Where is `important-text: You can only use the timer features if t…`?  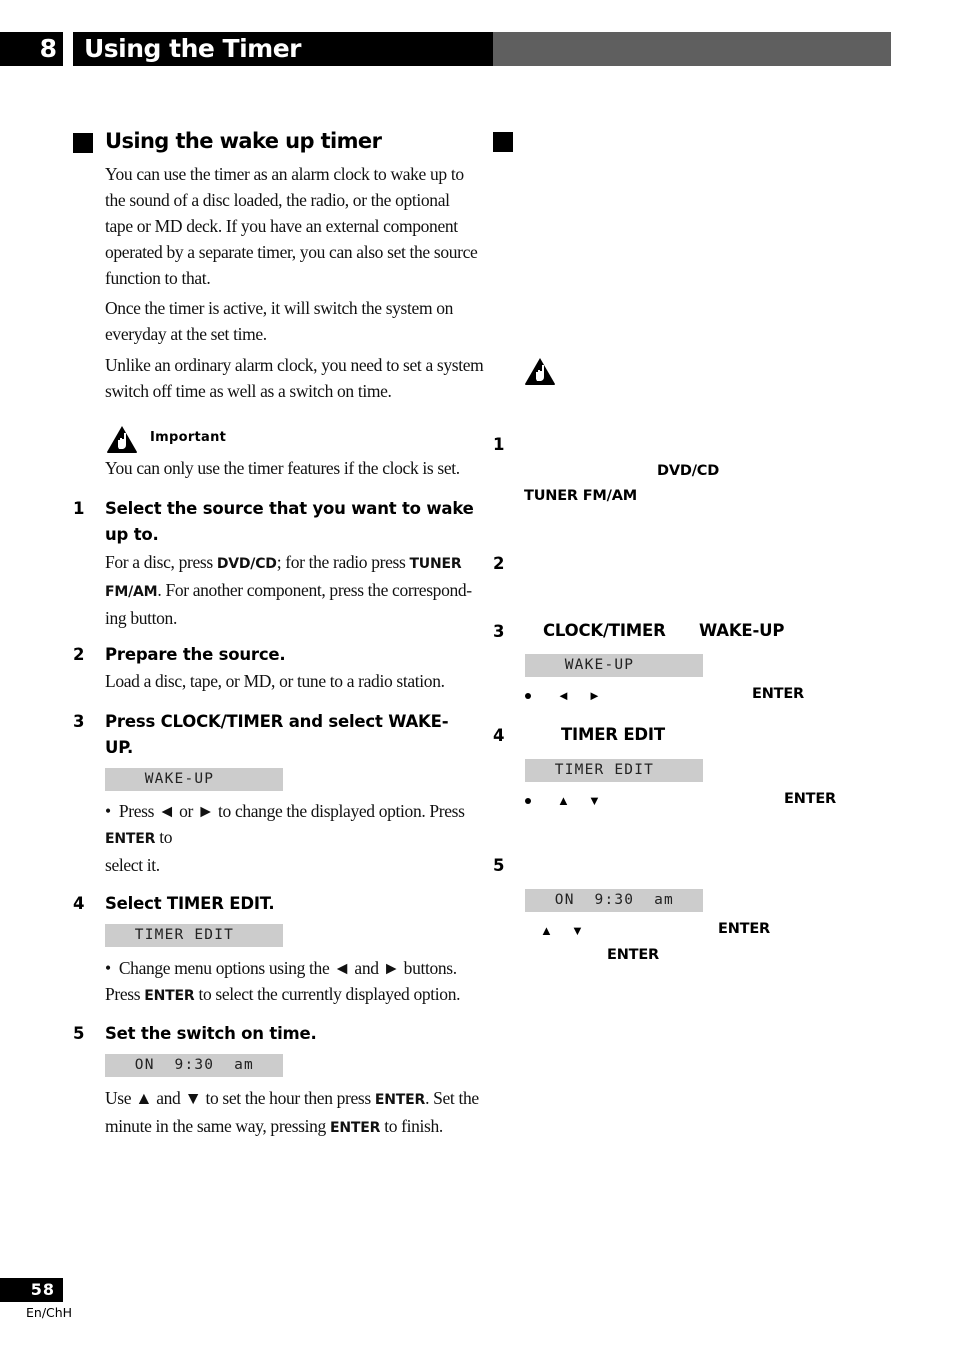
important-text: You can only use the timer features if t… is located at coordinates (282, 468).